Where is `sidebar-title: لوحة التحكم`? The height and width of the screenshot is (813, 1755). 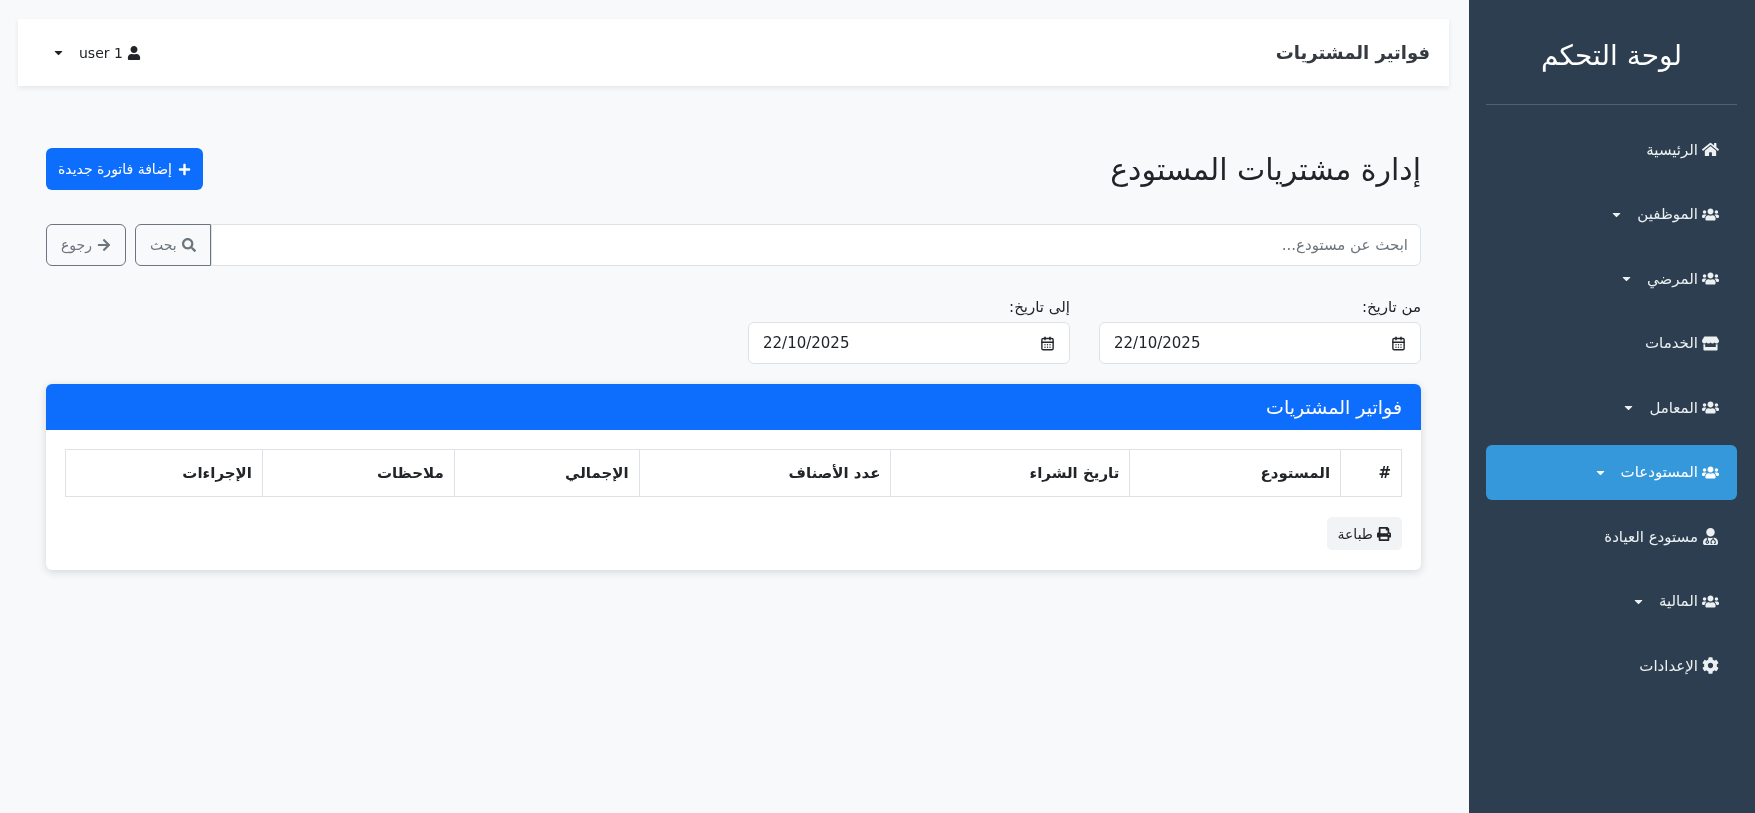 sidebar-title: لوحة التحكم is located at coordinates (1611, 56).